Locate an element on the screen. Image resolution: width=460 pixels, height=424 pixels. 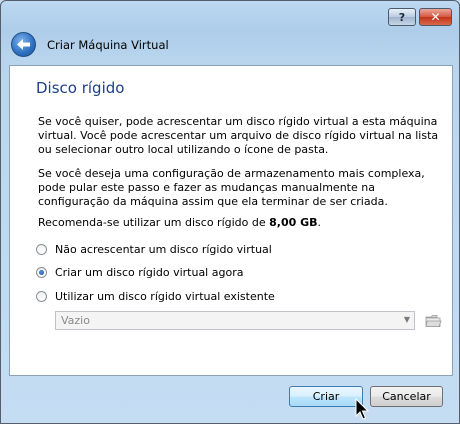
chevron-down-icon: ▼ is located at coordinates (406, 319).